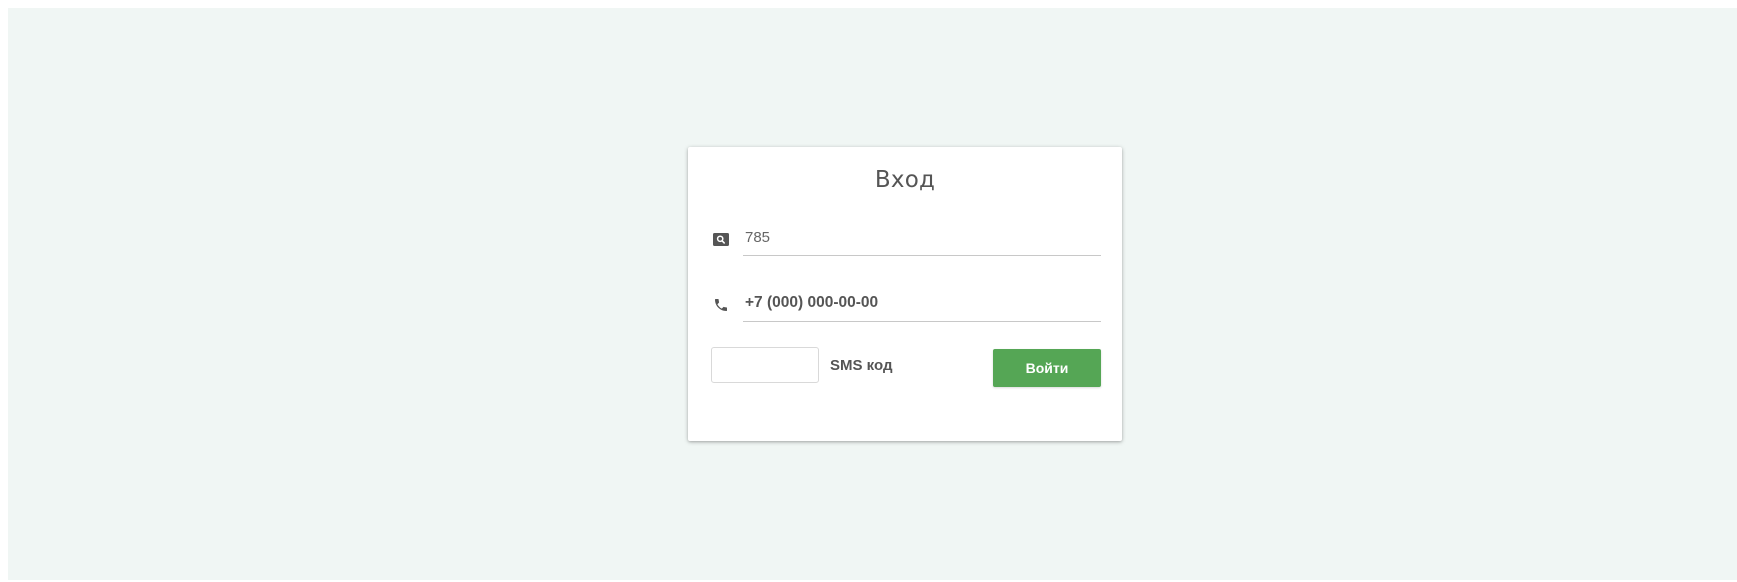 This screenshot has width=1737, height=582. I want to click on login-card: Вход SMS код Войти, so click(905, 294).